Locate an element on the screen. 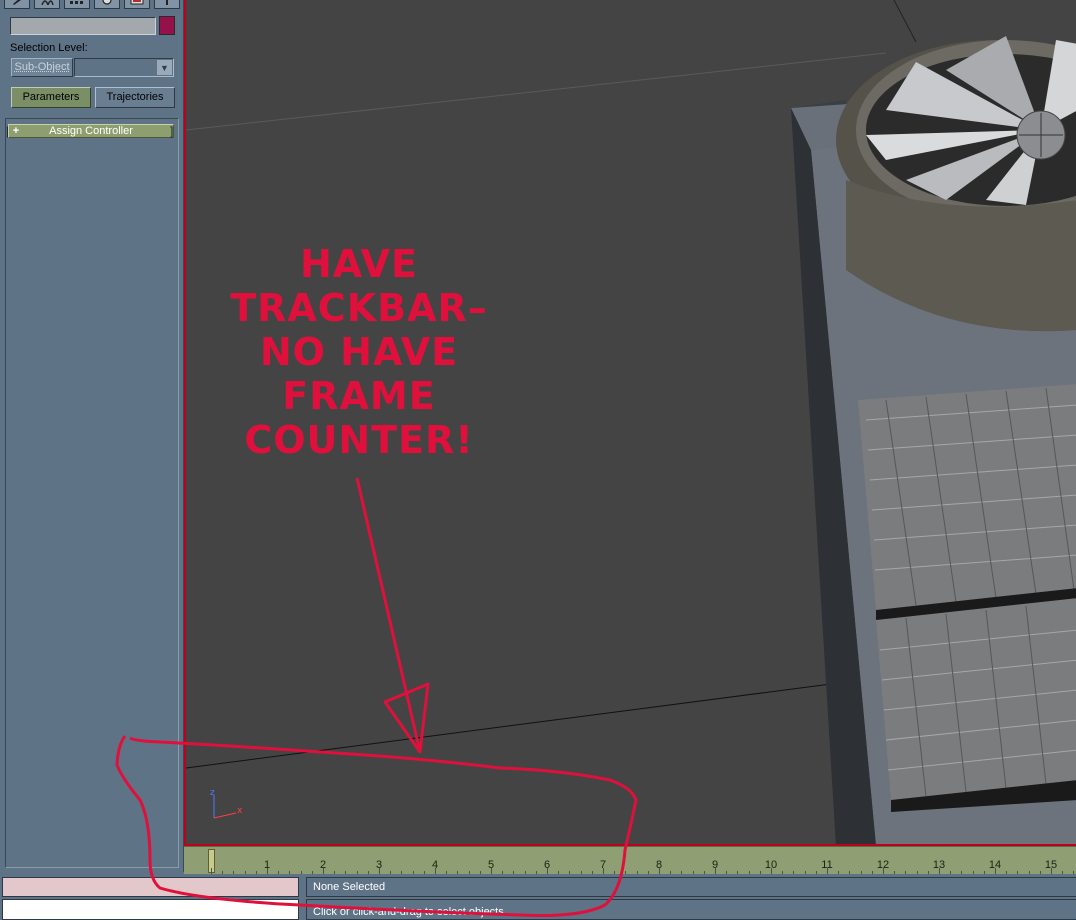 The width and height of the screenshot is (1076, 920). trajectories-button: Trajectories is located at coordinates (135, 97).